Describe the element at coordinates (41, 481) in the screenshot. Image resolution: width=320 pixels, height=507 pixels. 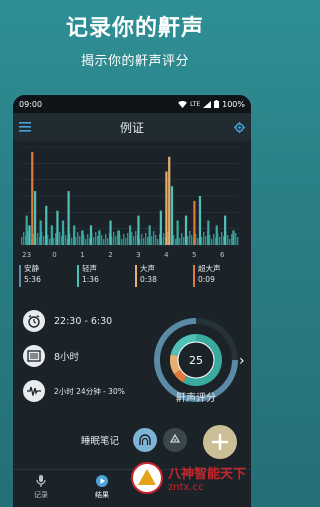
I see `microphone-icon` at that location.